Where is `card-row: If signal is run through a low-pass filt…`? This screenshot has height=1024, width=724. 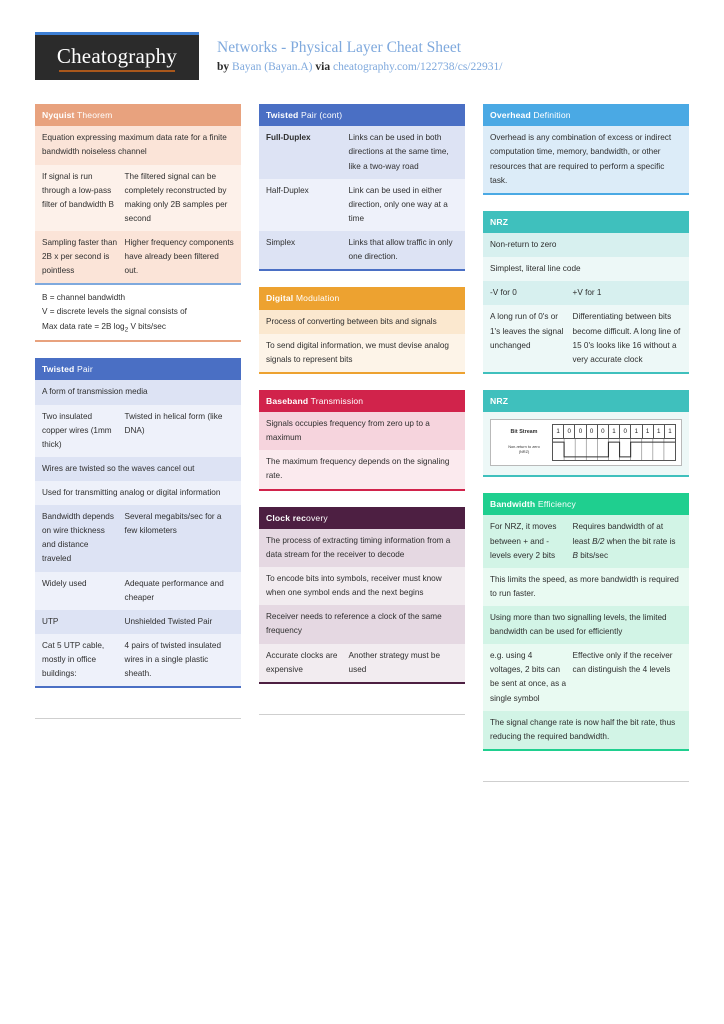 card-row: If signal is run through a low-pass filt… is located at coordinates (138, 197).